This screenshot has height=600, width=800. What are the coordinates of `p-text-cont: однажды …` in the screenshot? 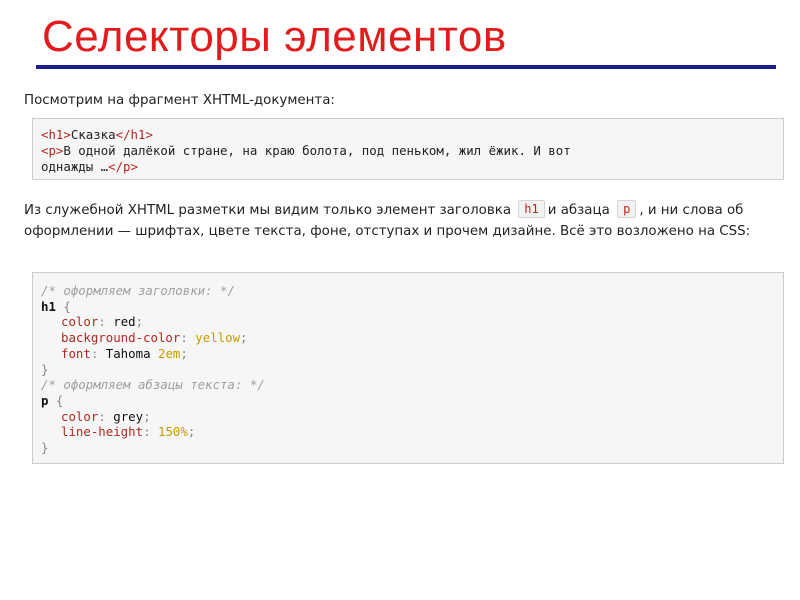 It's located at (75, 166).